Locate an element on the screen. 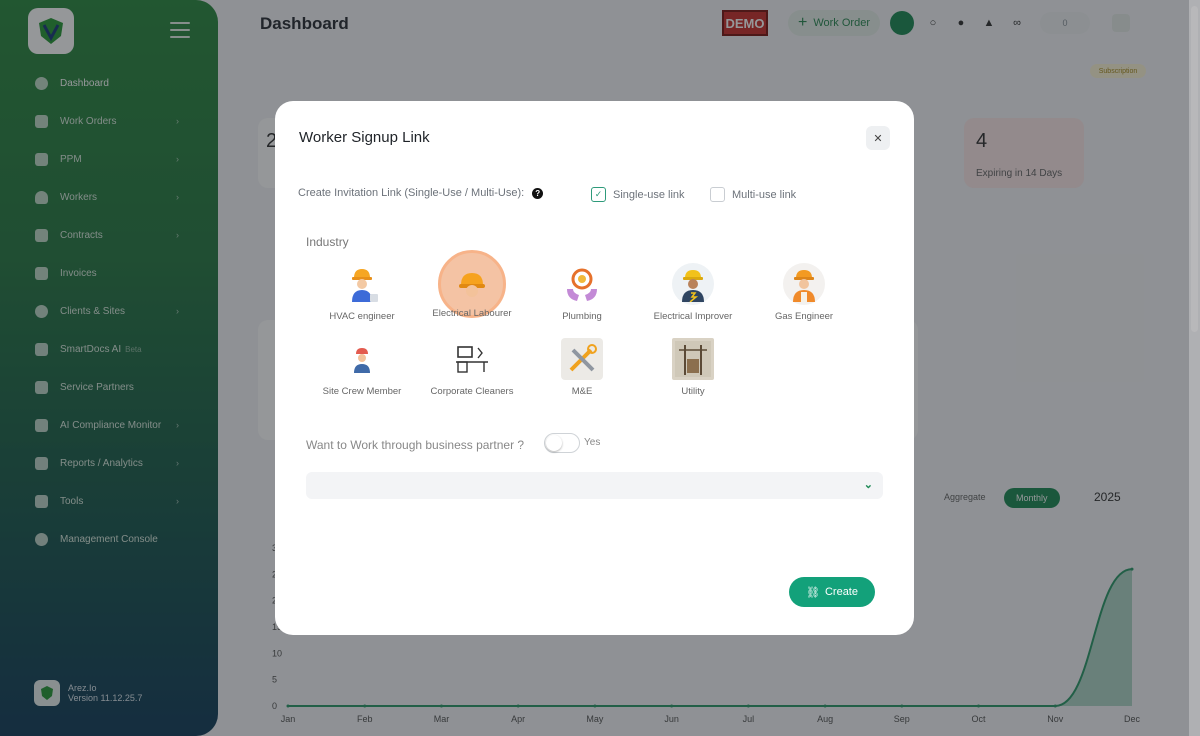 The image size is (1200, 736). industry-site-crew-member: Site Crew Member is located at coordinates (362, 367).